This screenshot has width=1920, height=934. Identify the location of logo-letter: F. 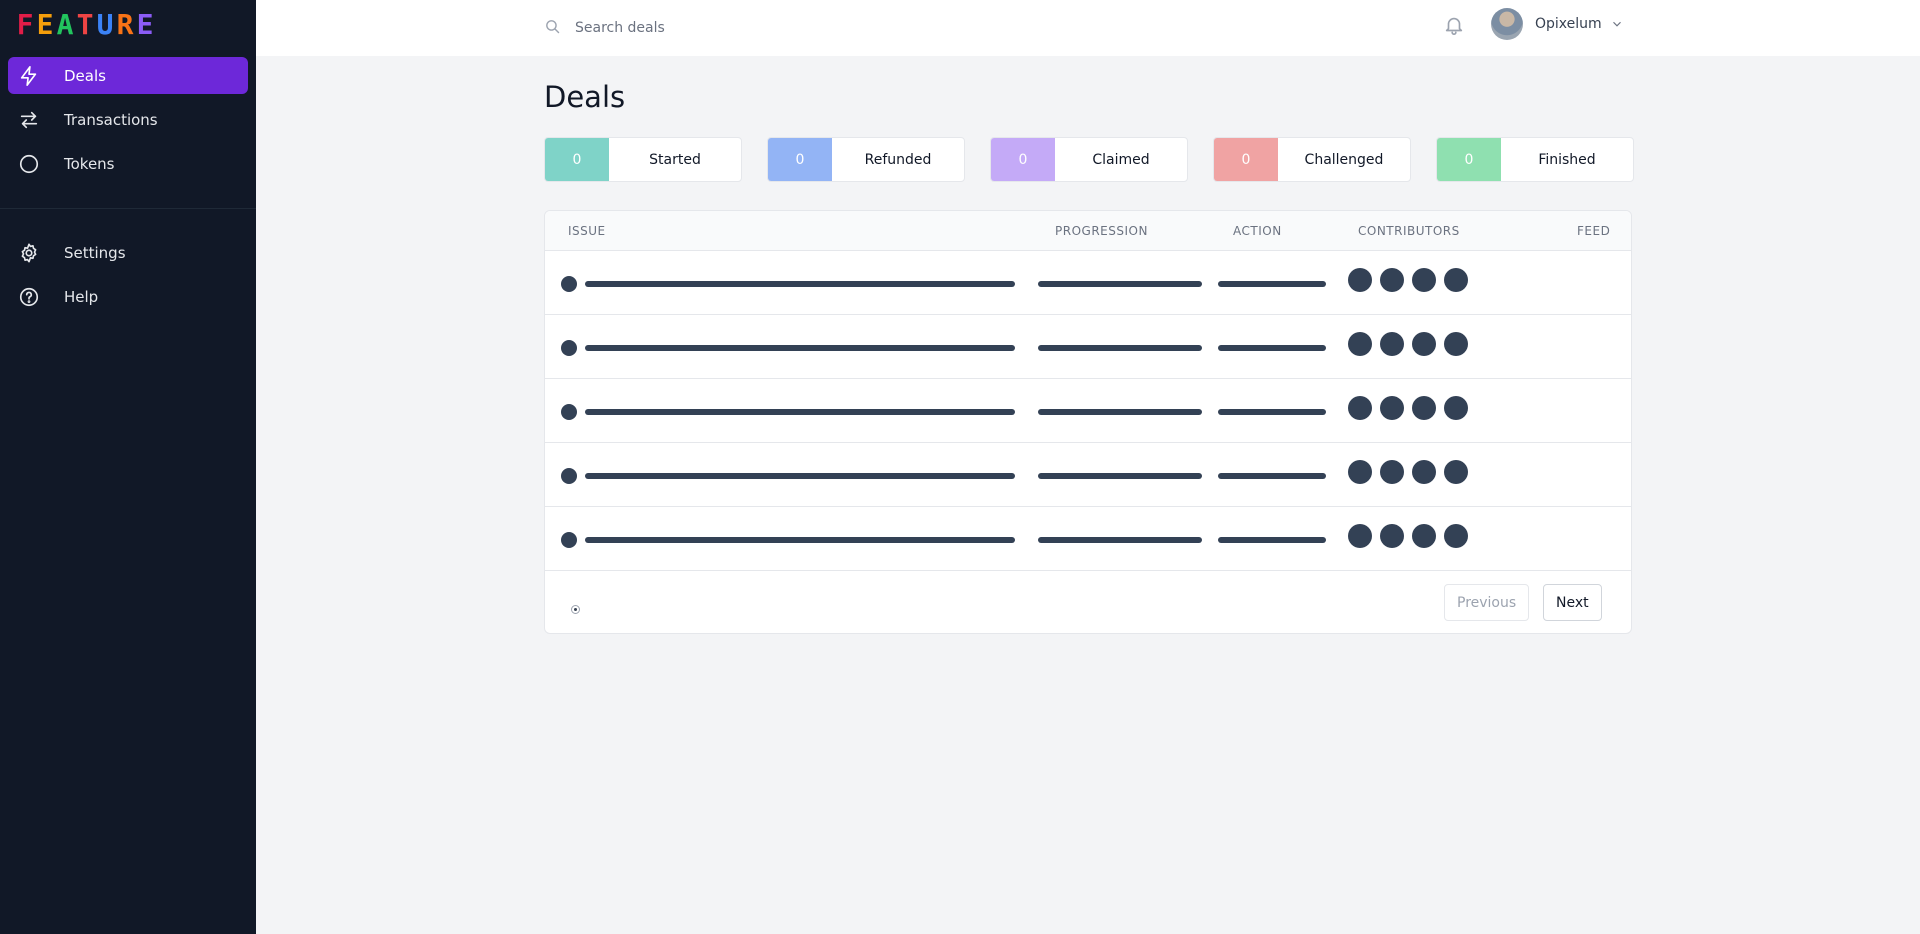
(25, 24).